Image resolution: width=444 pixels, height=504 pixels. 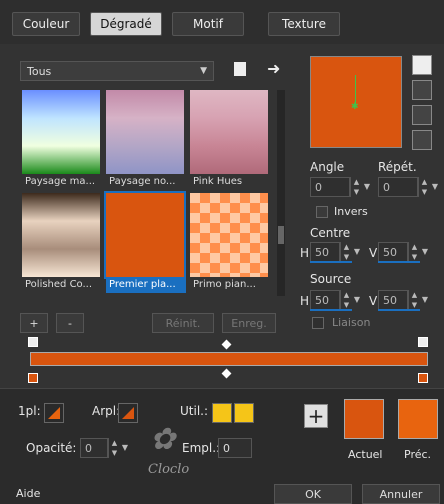 I want to click on angle-line, so click(x=355, y=90).